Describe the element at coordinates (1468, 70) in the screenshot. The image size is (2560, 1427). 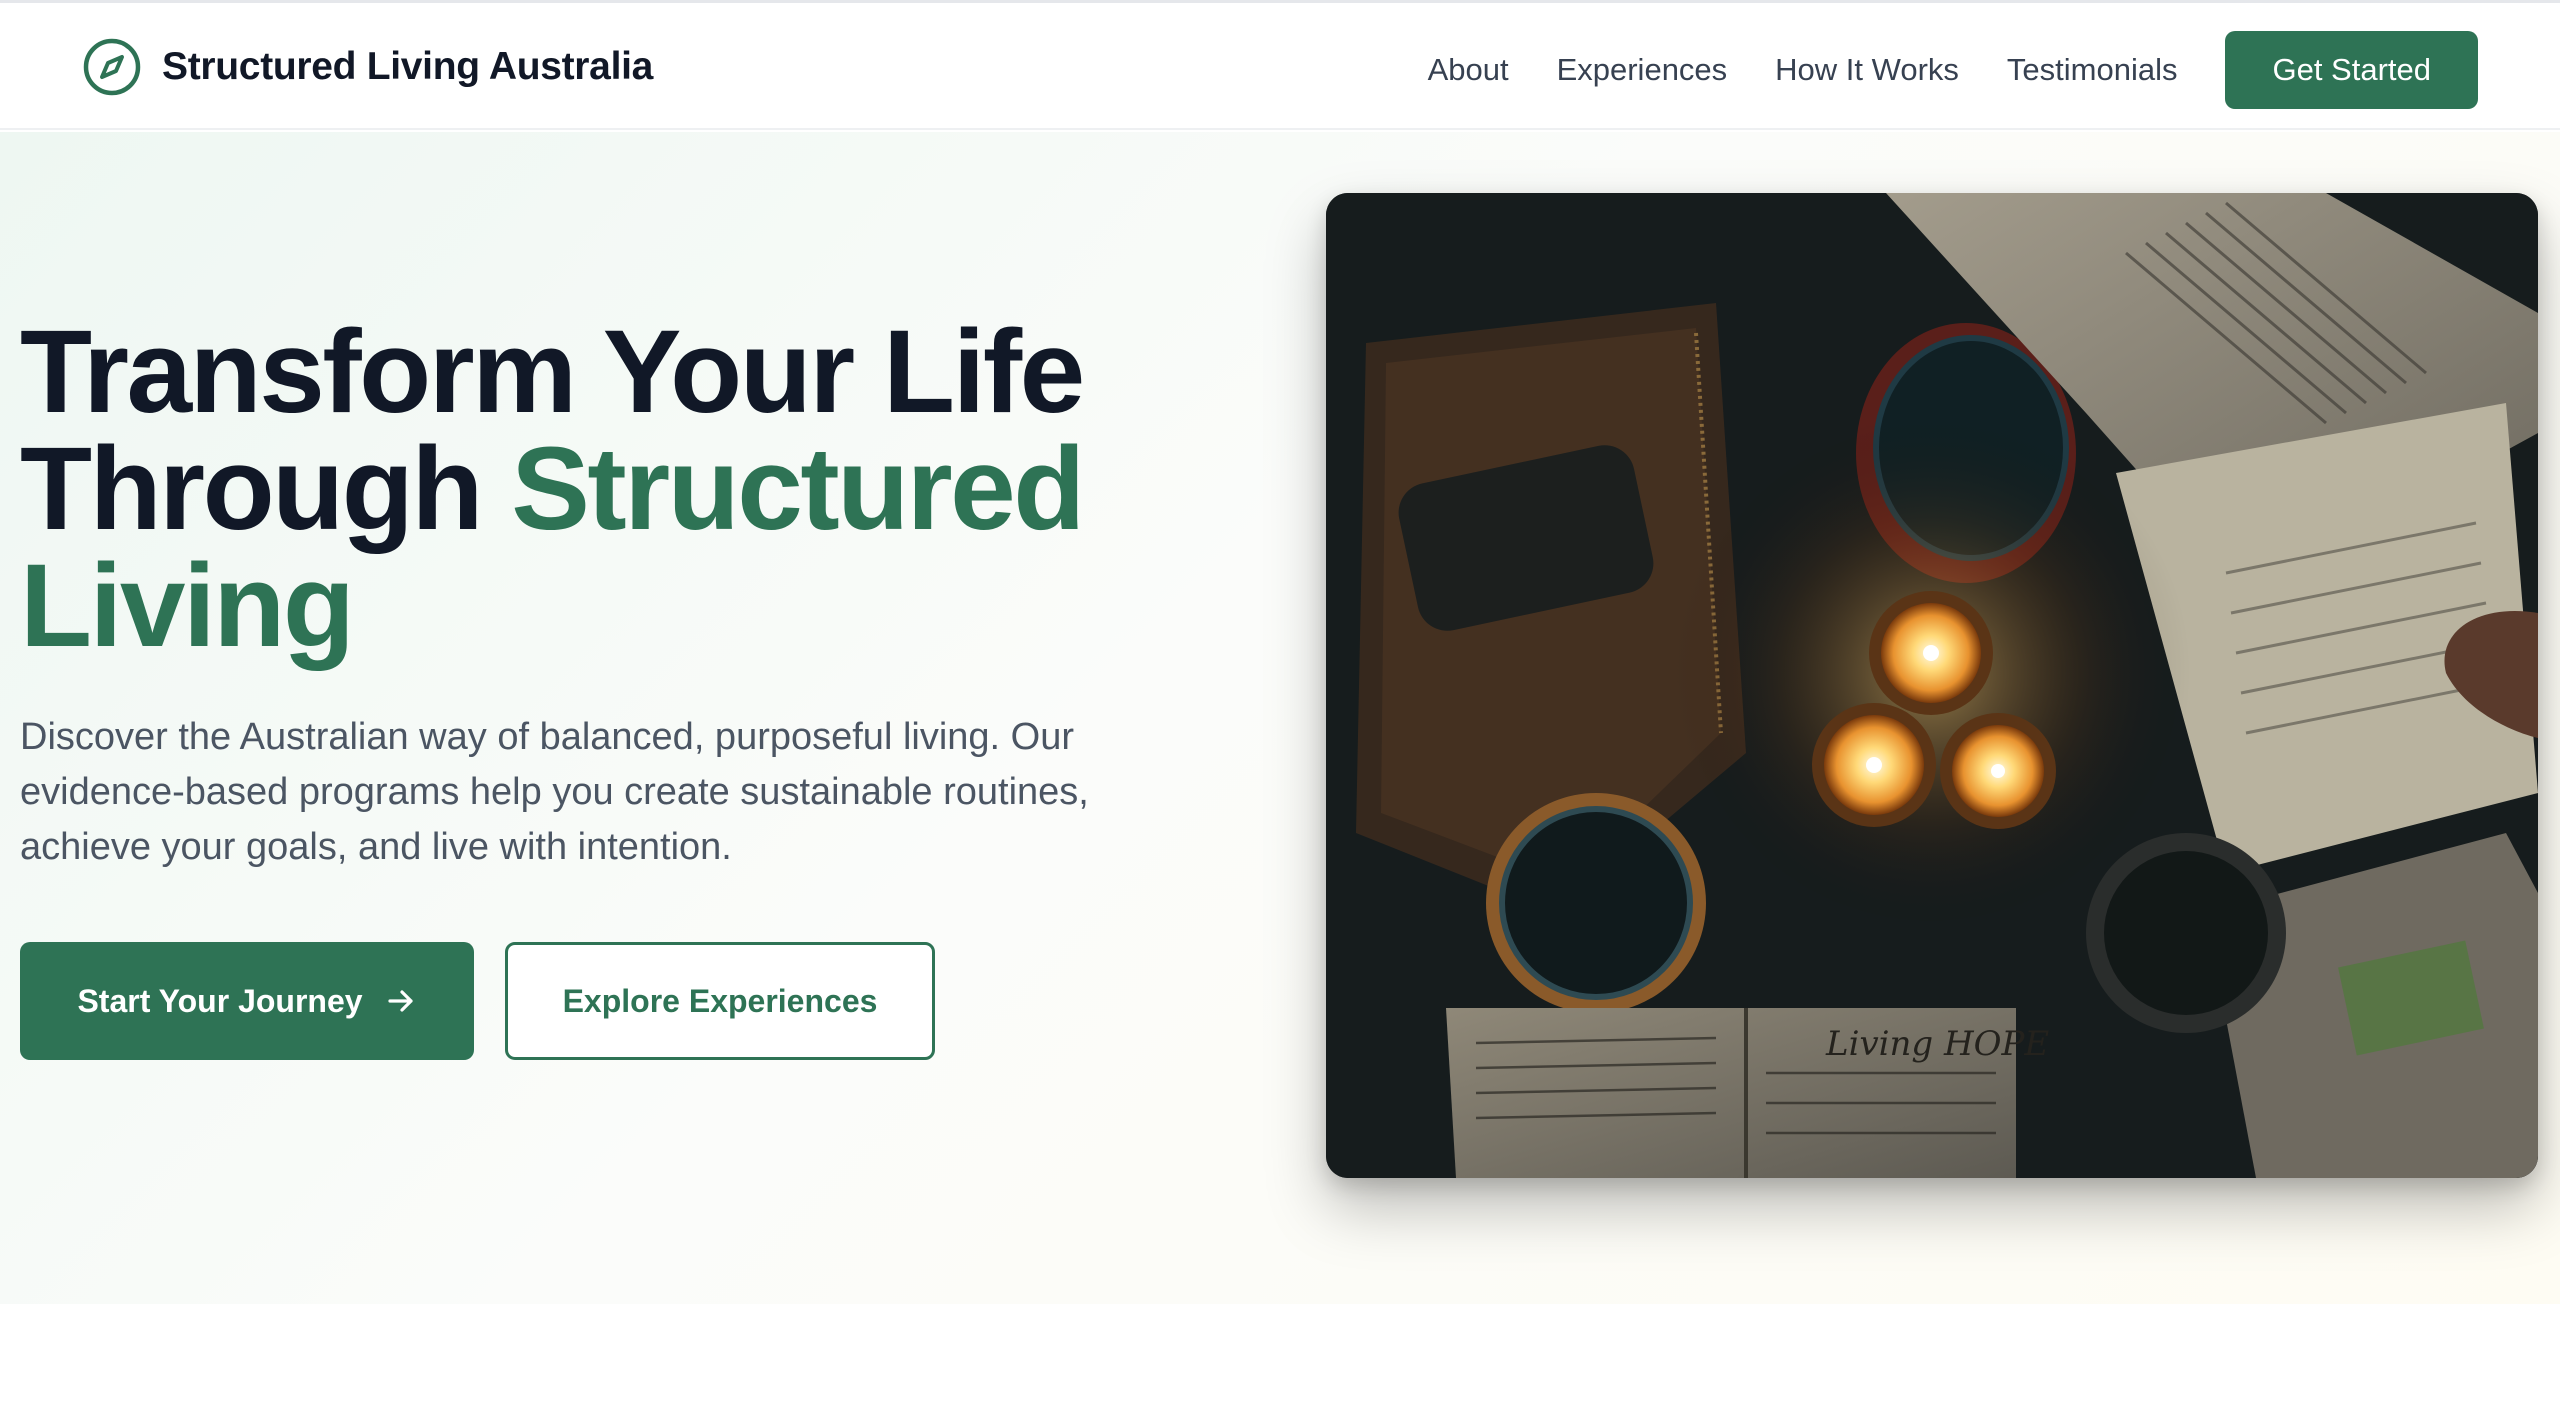
I see `nav-about: About` at that location.